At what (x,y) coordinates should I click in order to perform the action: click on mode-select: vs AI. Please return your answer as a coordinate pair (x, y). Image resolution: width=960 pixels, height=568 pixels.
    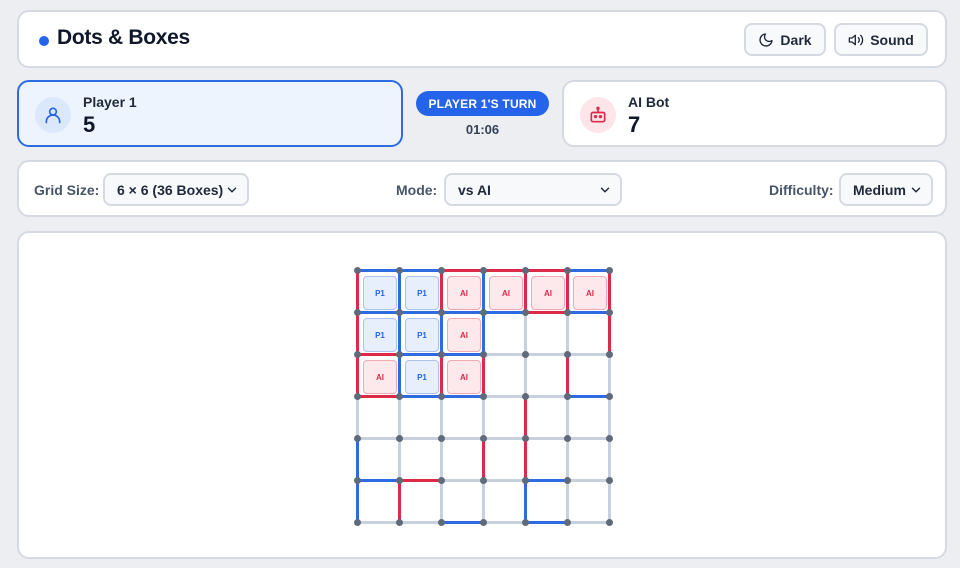
    Looking at the image, I should click on (533, 189).